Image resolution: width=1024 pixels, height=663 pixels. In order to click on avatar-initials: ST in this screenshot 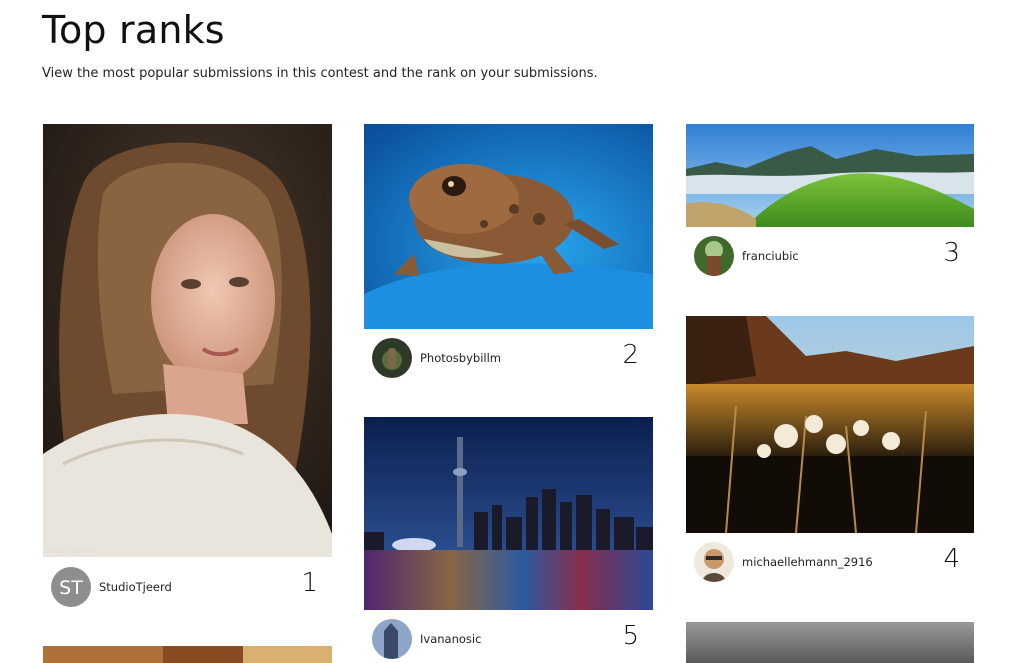, I will do `click(71, 588)`.